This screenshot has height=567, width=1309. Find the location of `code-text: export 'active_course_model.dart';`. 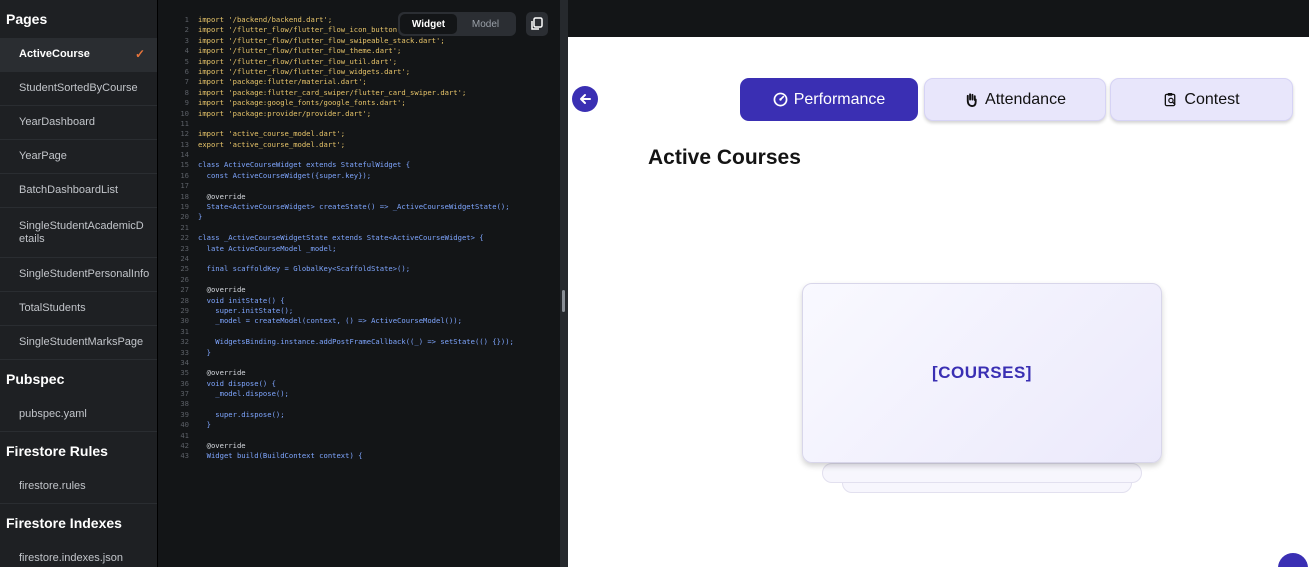

code-text: export 'active_course_model.dart'; is located at coordinates (272, 144).